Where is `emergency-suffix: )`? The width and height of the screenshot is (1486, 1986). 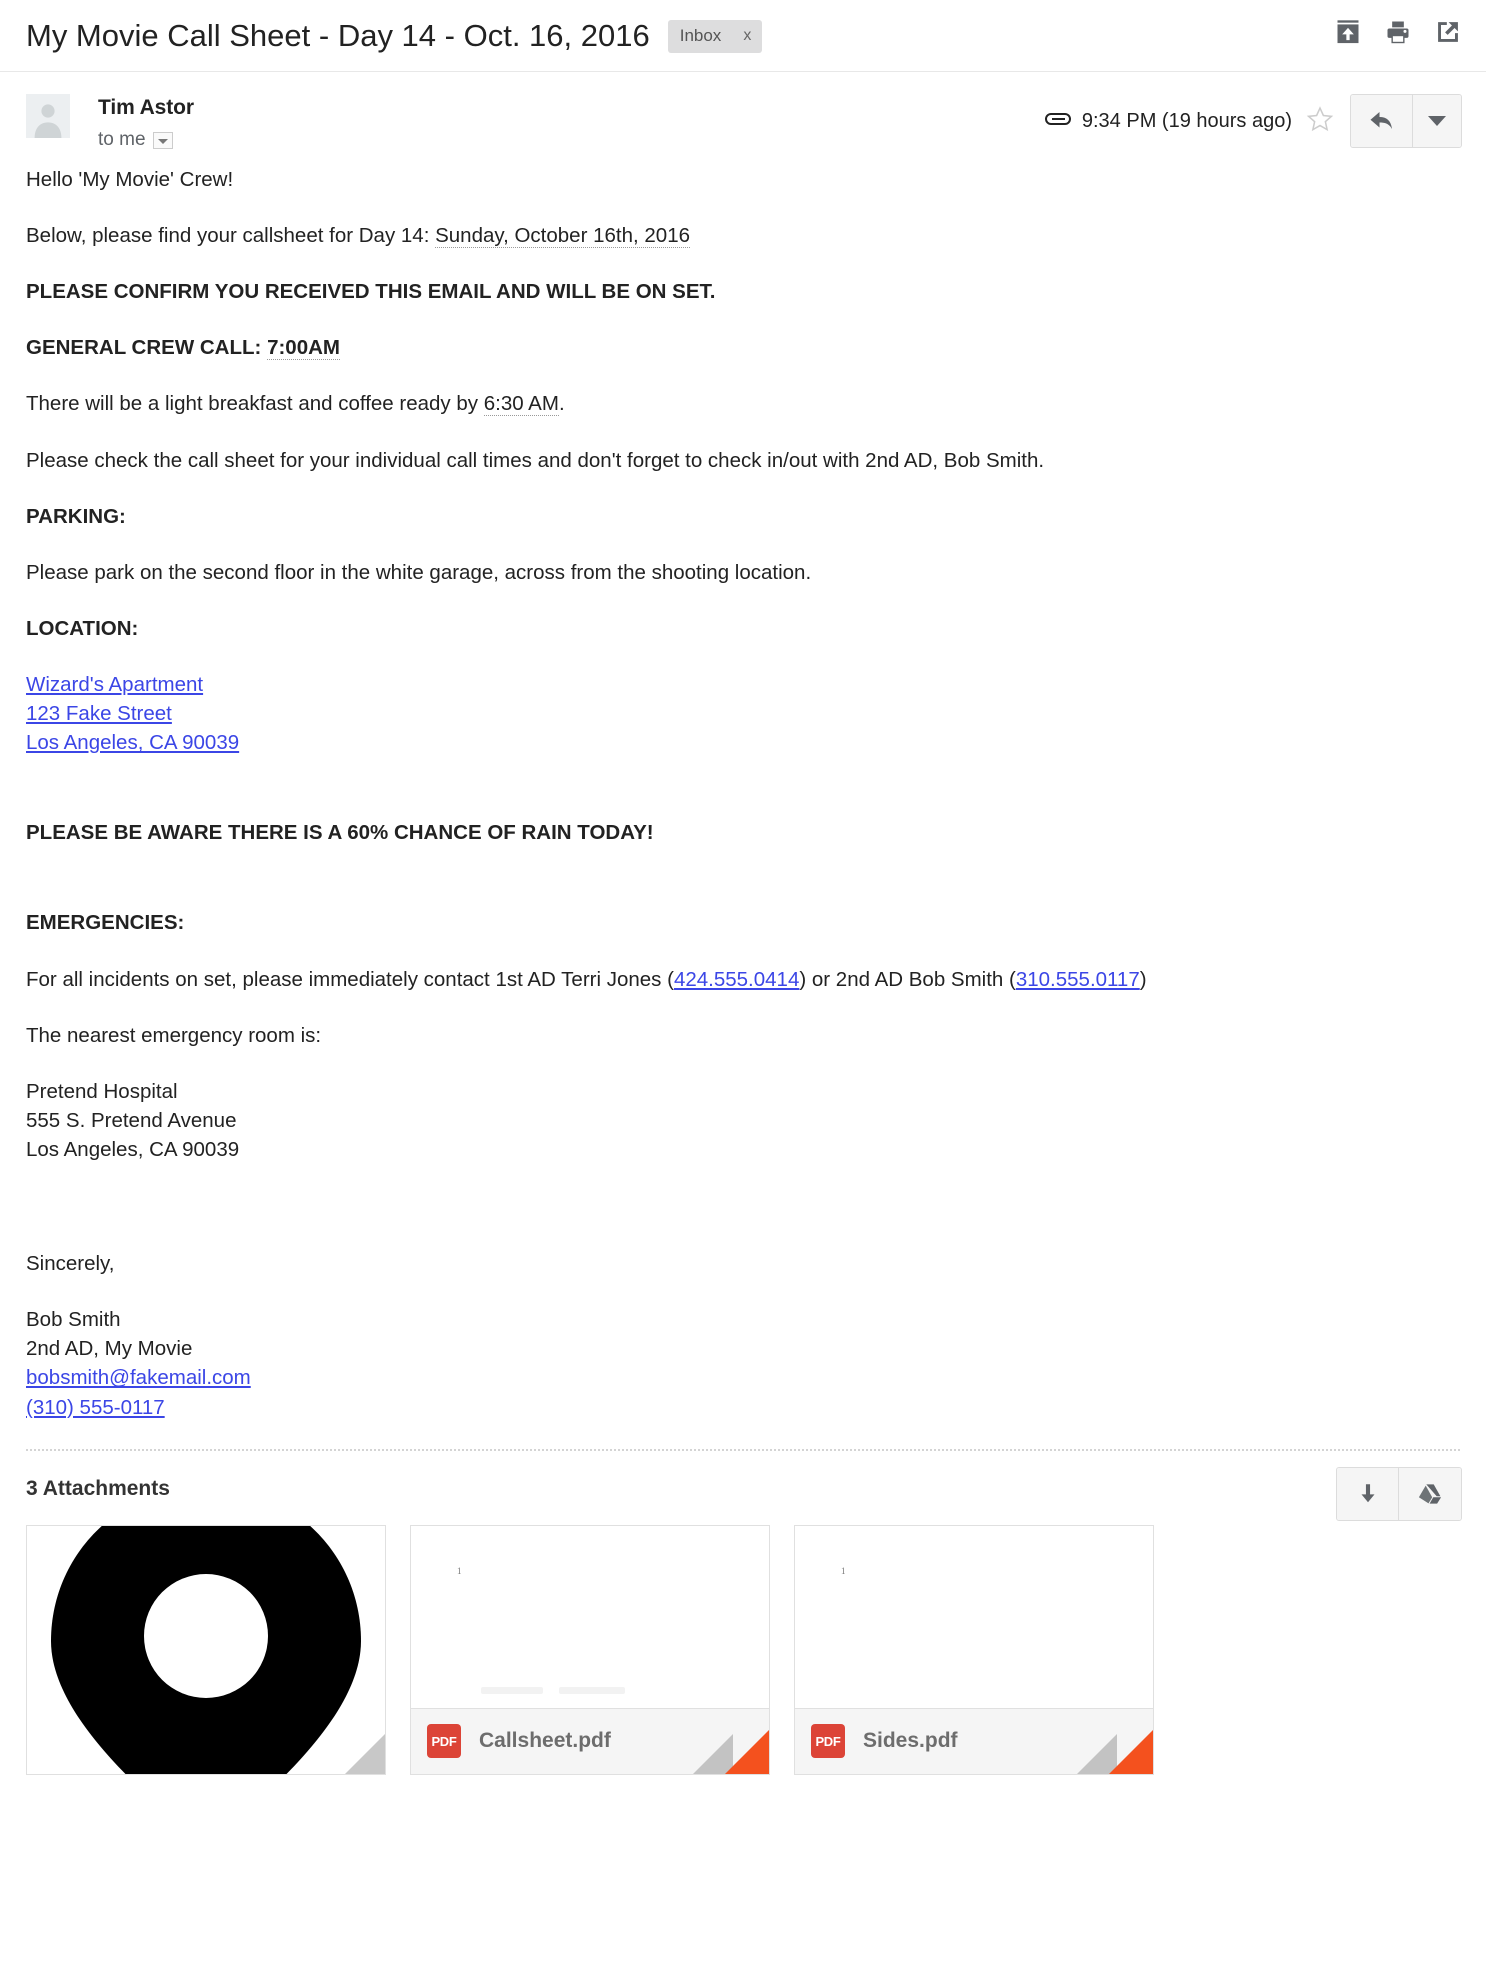
emergency-suffix: ) is located at coordinates (1143, 979).